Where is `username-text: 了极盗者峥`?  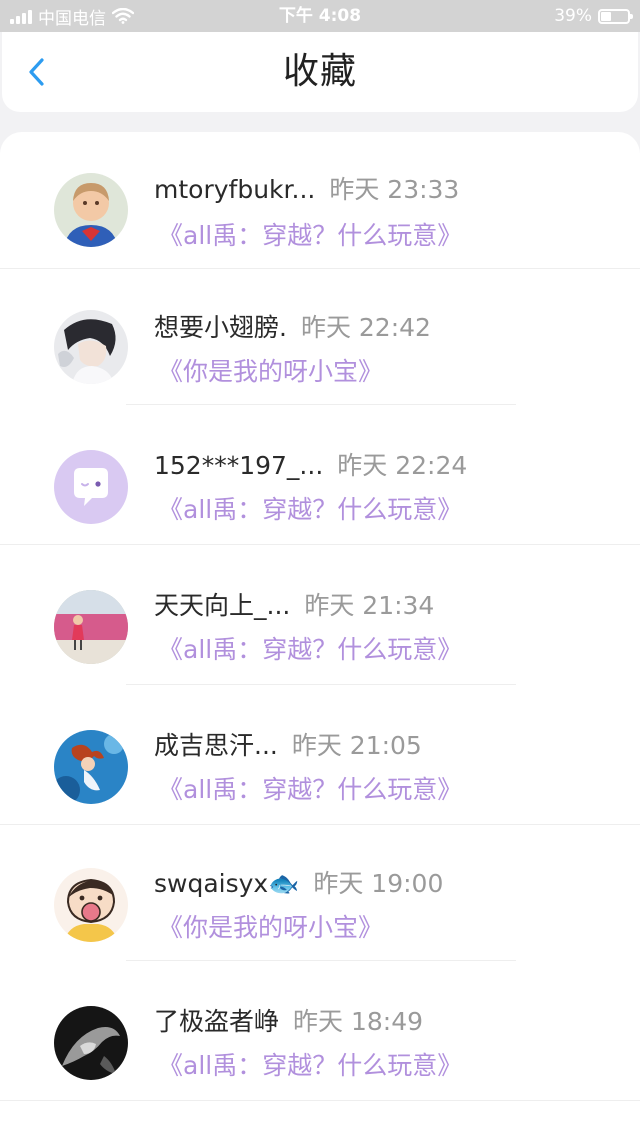
username-text: 了极盗者峥 is located at coordinates (217, 1021).